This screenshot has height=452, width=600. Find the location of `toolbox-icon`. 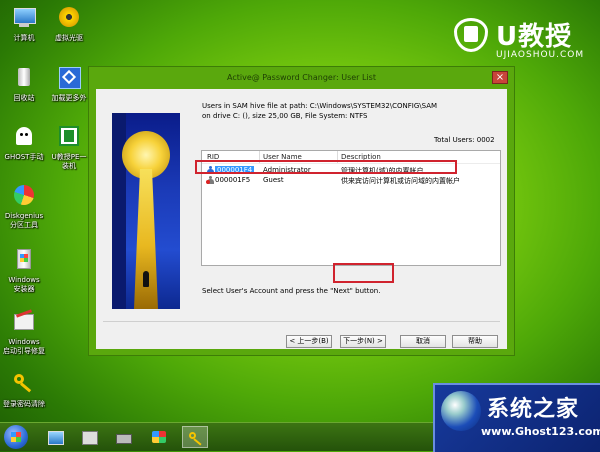

toolbox-icon is located at coordinates (90, 438).